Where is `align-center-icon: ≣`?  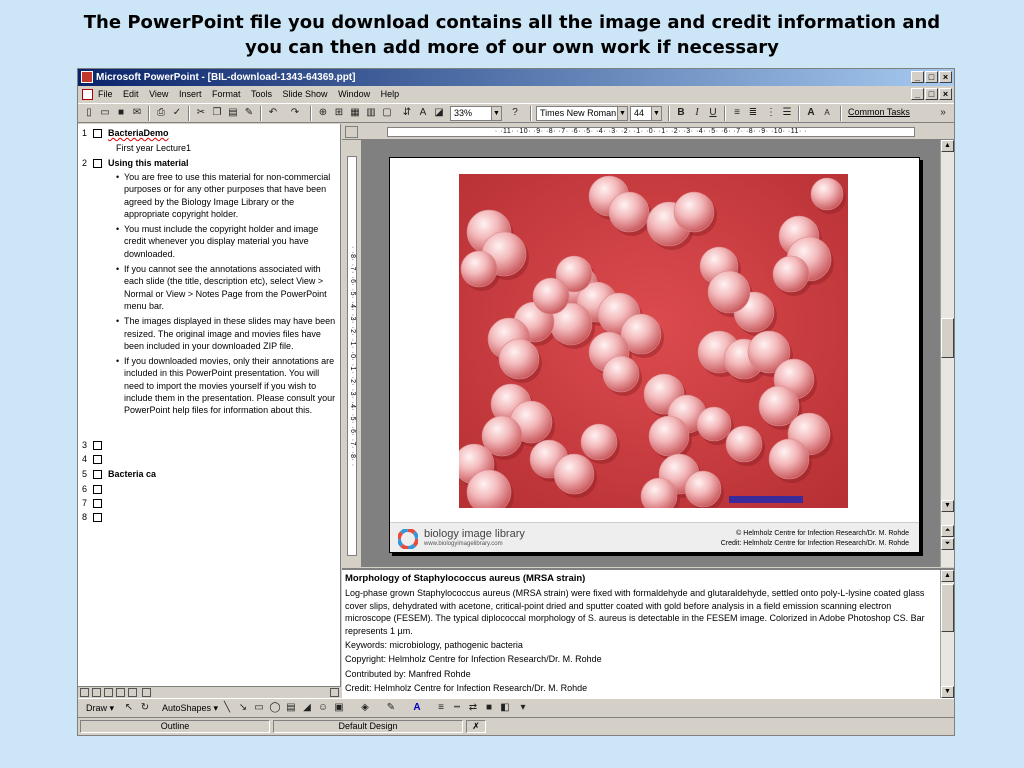 align-center-icon: ≣ is located at coordinates (753, 113).